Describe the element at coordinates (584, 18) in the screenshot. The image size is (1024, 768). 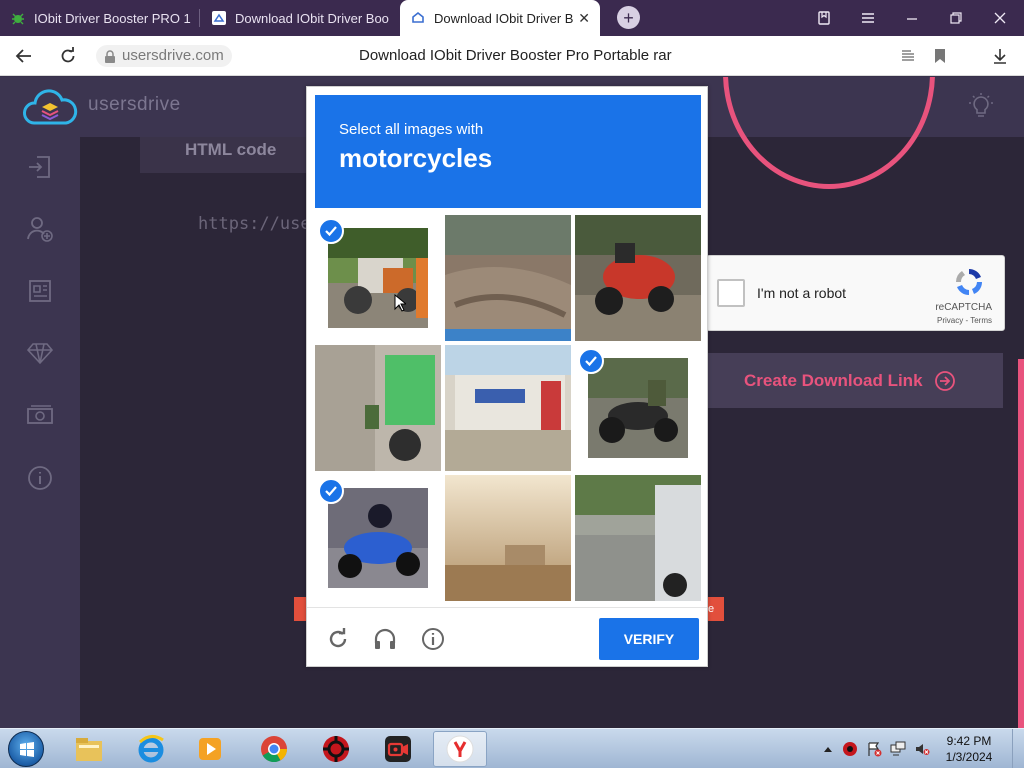
I see `close-tab-icon: ✕` at that location.